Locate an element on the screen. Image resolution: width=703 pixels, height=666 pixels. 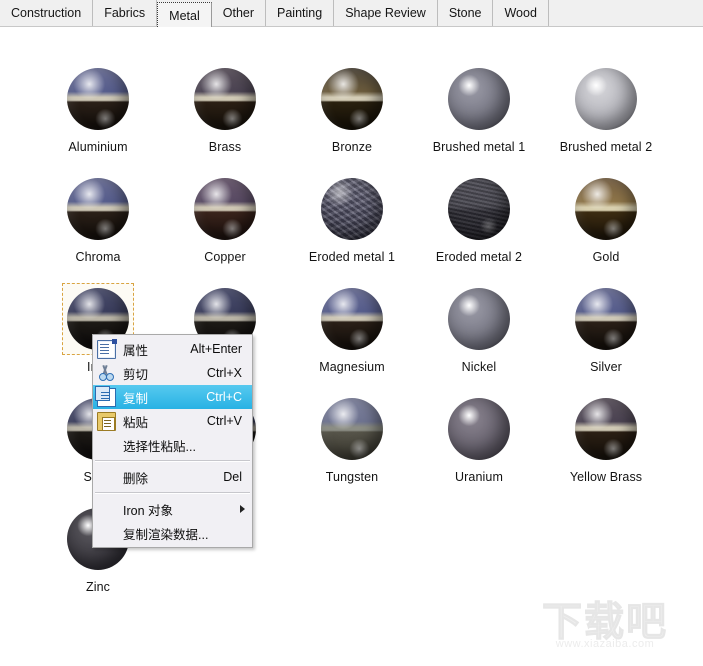
tab-construction: Construction is located at coordinates (47, 13).